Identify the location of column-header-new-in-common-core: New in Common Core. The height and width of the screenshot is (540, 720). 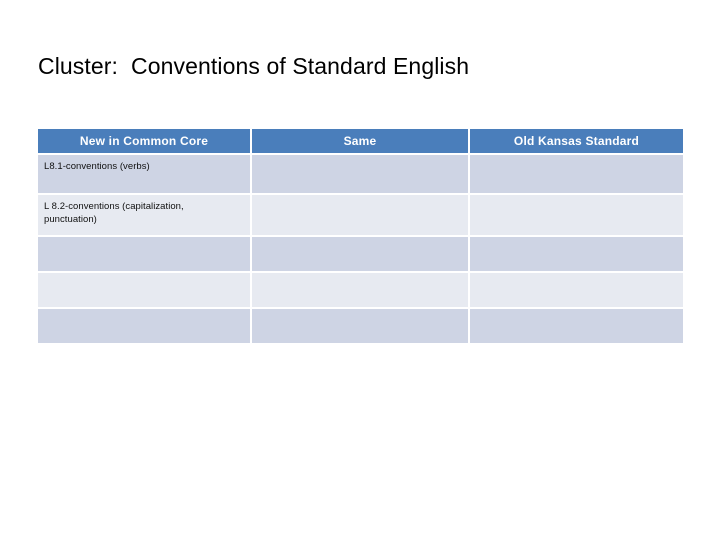
(144, 141).